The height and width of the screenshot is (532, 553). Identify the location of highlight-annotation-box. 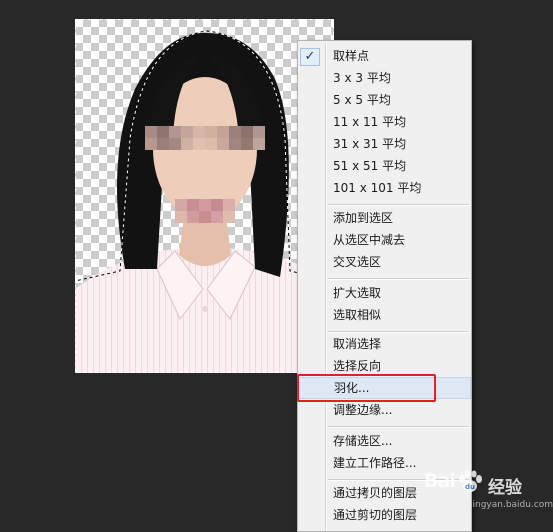
(366, 388).